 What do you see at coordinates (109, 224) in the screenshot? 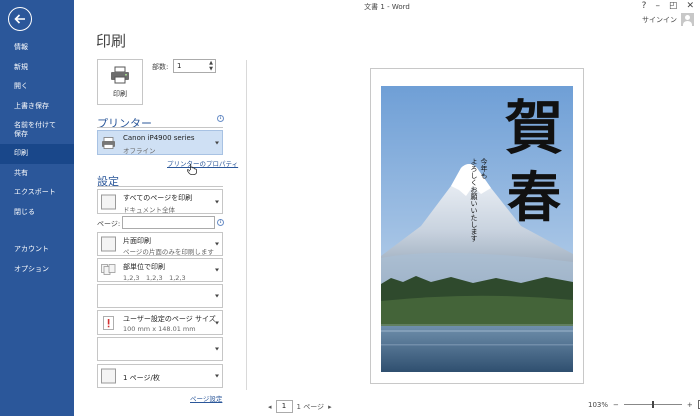
I see `pages-label: ページ:` at bounding box center [109, 224].